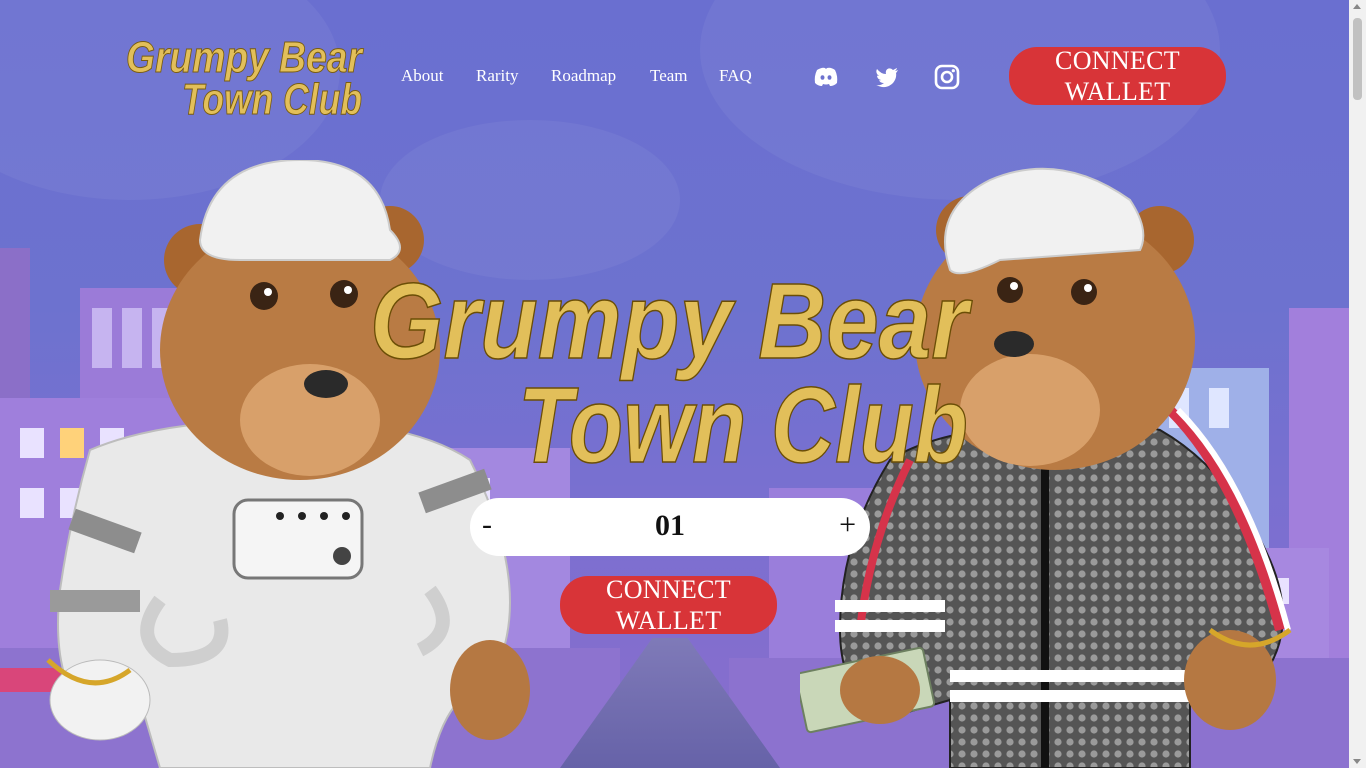 This screenshot has width=1366, height=768. Describe the element at coordinates (947, 77) in the screenshot. I see `instagram-icon` at that location.